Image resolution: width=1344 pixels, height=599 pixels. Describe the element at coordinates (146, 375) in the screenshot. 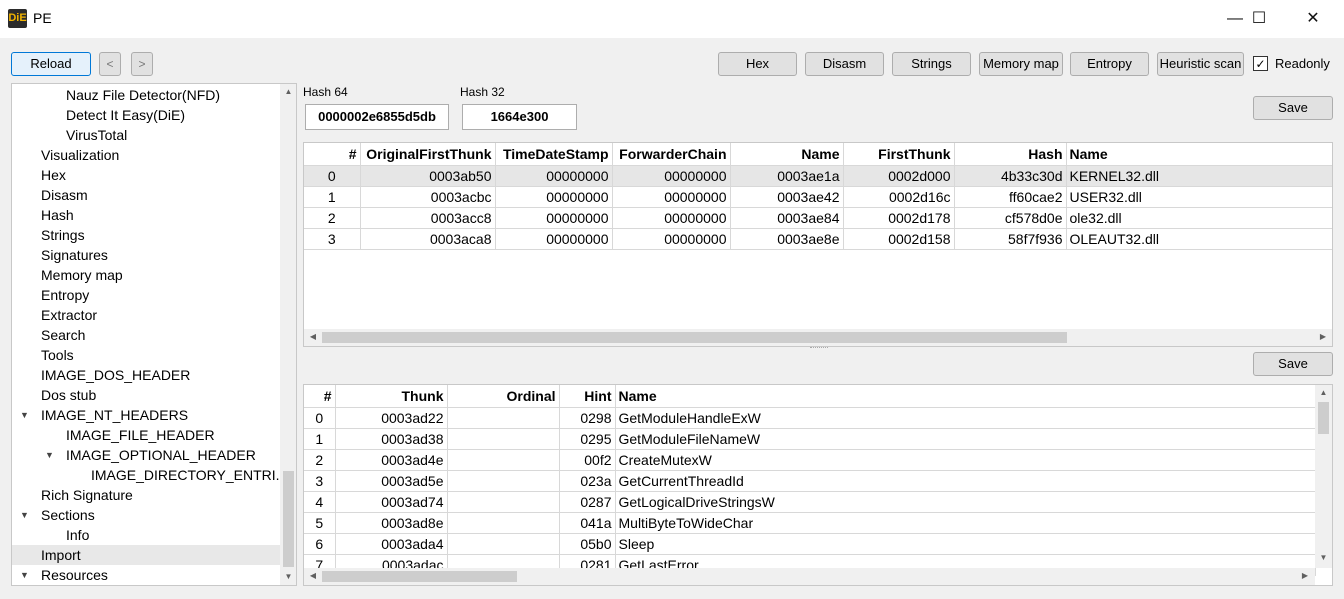

I see `tree-item: IMAGE_DOS_HEADER` at that location.